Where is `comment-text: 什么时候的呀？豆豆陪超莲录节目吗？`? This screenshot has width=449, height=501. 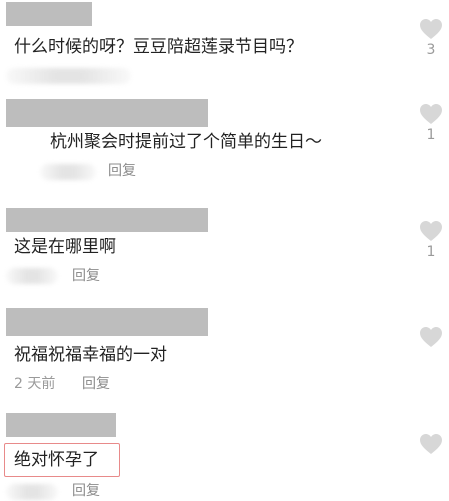
comment-text: 什么时候的呀？豆豆陪超莲录节目吗？ is located at coordinates (158, 47).